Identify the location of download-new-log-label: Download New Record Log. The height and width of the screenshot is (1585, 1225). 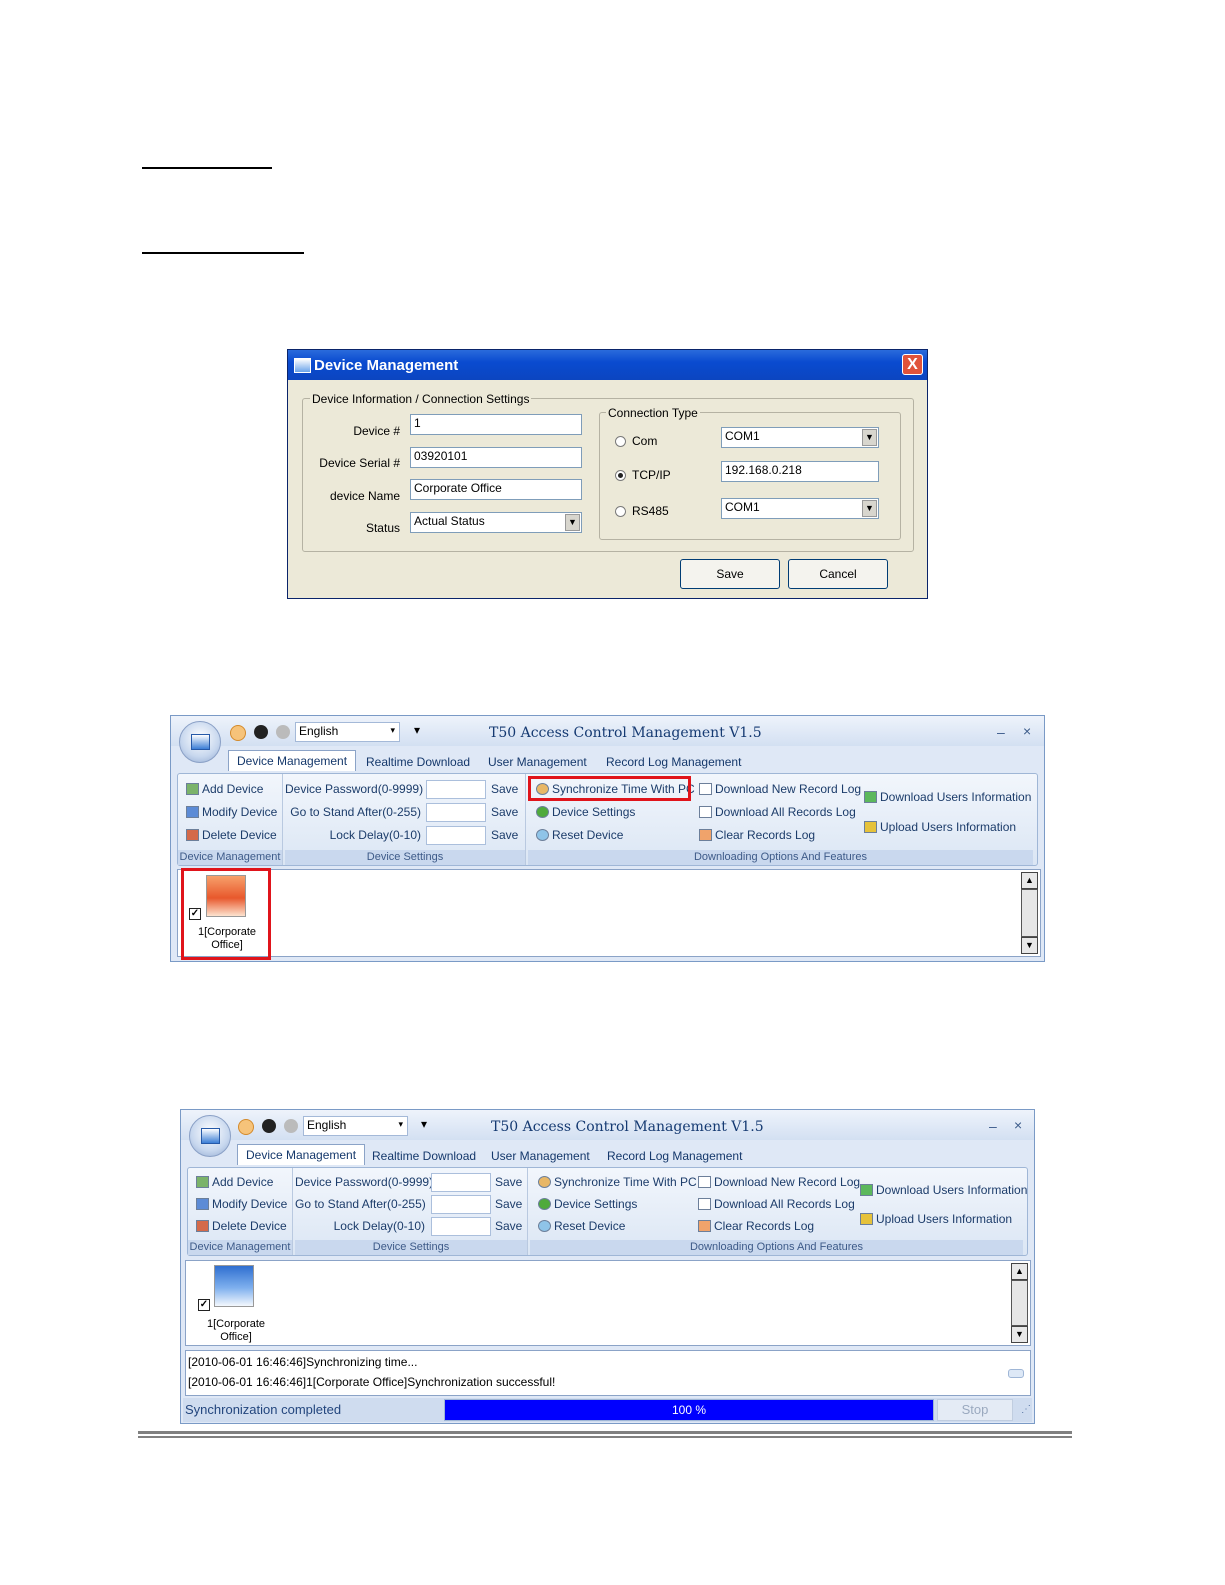
(787, 1182).